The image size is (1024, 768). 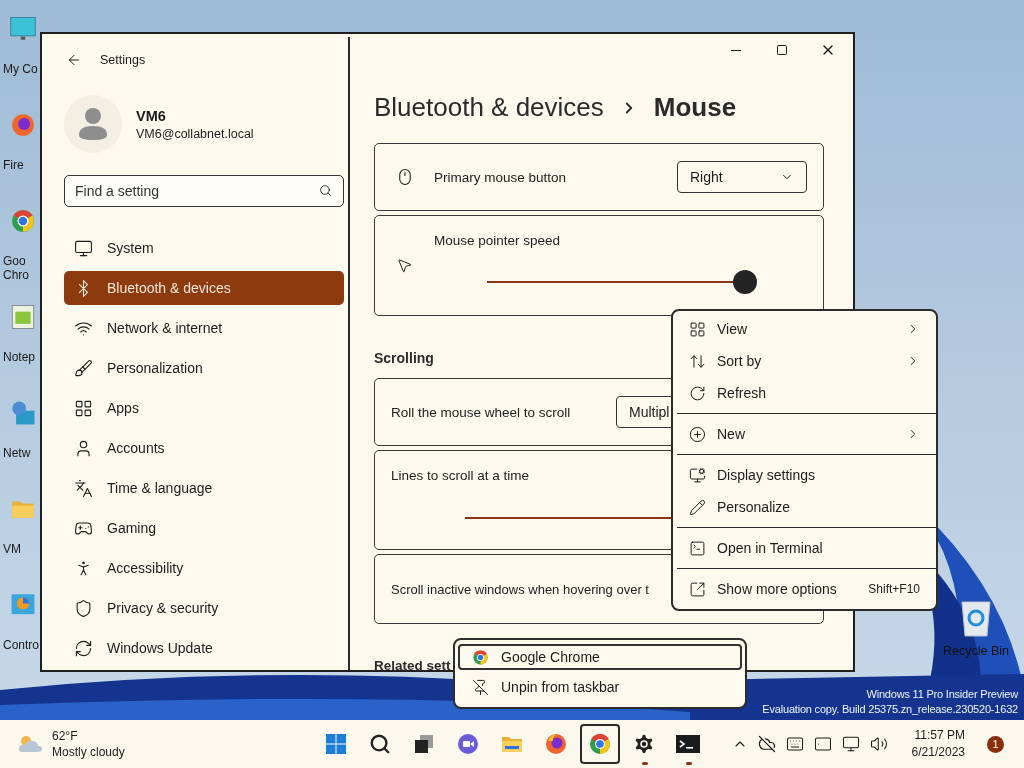 I want to click on nav-item: Accounts, so click(x=204, y=448).